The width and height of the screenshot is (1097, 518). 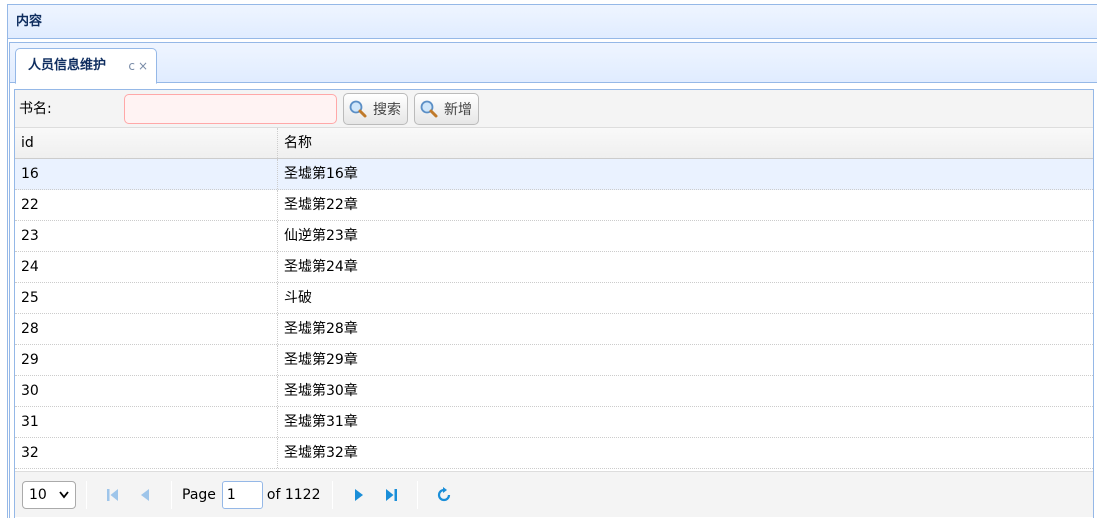 I want to click on search-button-label: 搜索, so click(x=387, y=110).